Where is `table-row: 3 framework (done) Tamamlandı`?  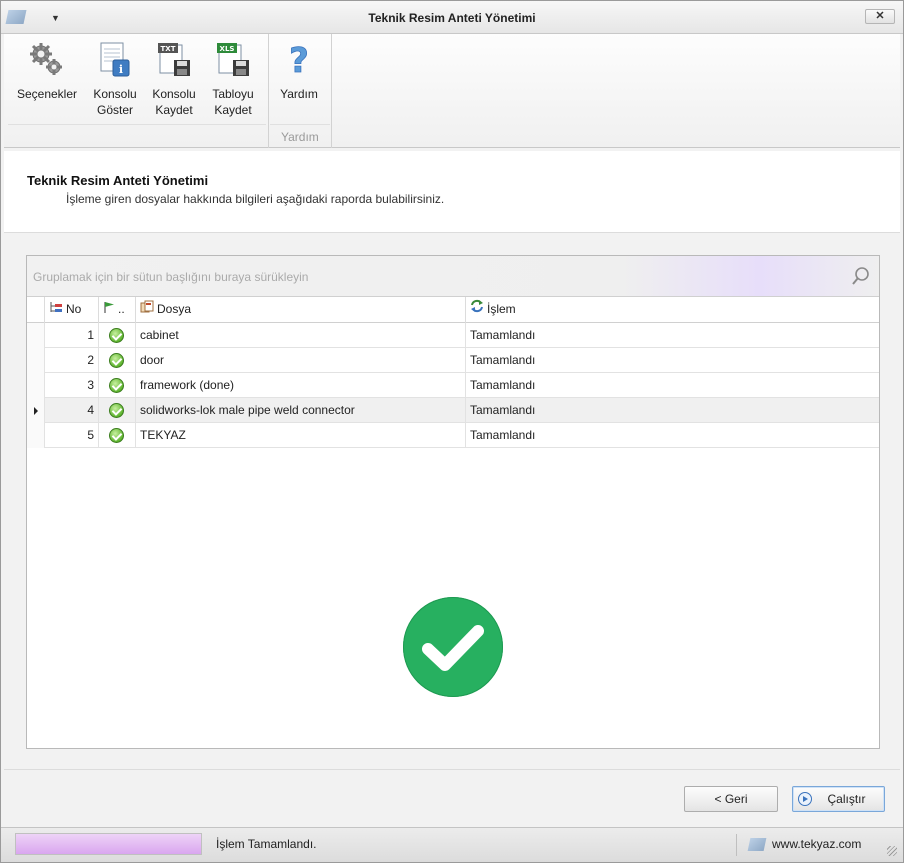 table-row: 3 framework (done) Tamamlandı is located at coordinates (453, 385).